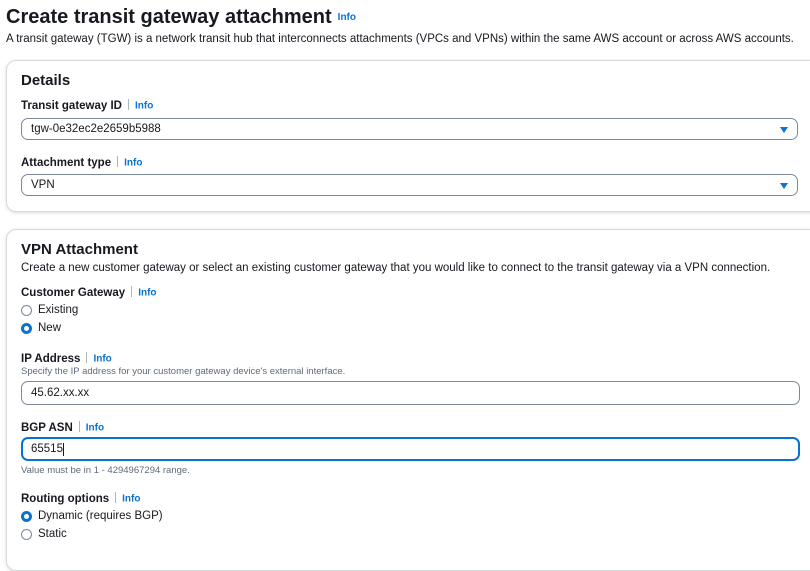 The width and height of the screenshot is (810, 571). I want to click on attachment-type-label-text: Attachment type, so click(66, 163).